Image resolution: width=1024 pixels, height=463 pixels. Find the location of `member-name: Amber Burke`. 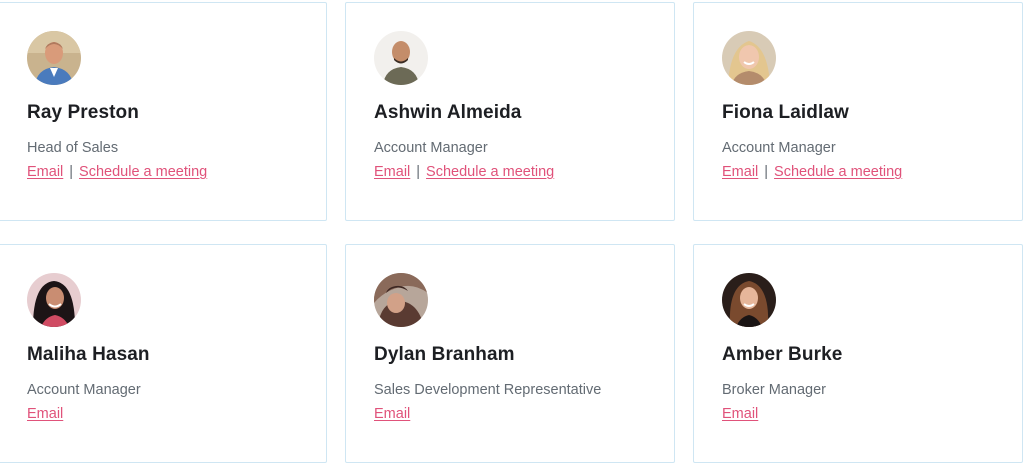

member-name: Amber Burke is located at coordinates (782, 354).